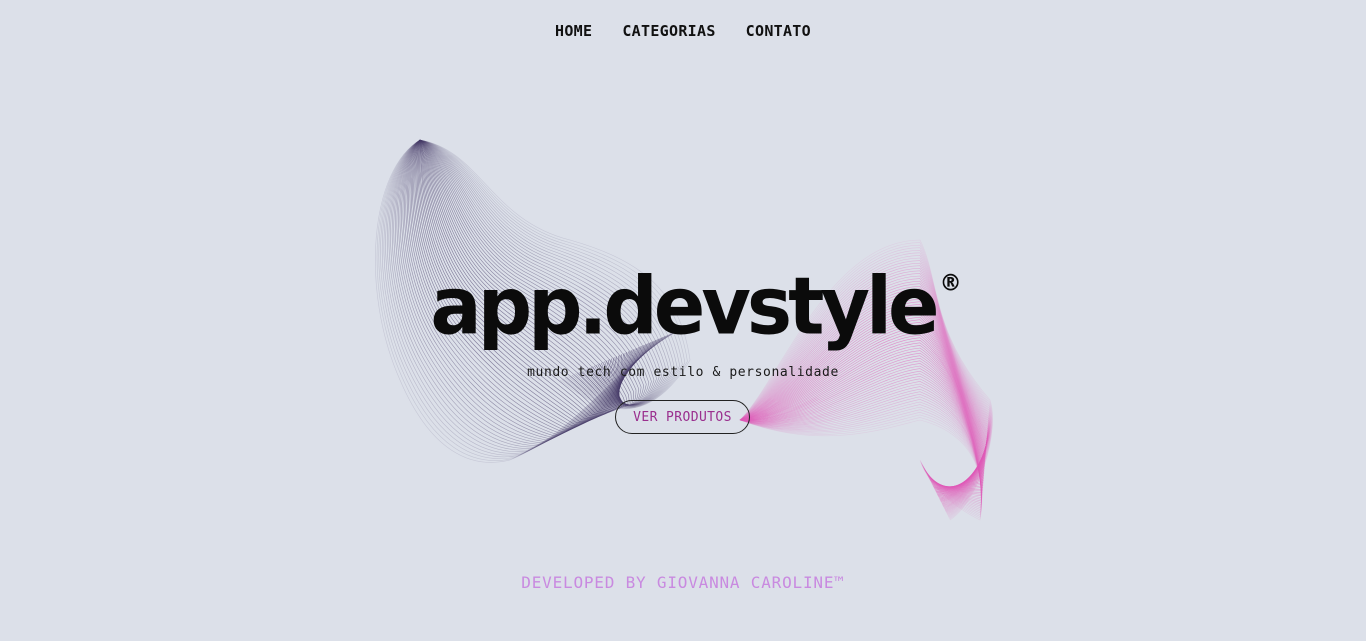  Describe the element at coordinates (683, 372) in the screenshot. I see `tagline: mundo tech com estilo & personalidade` at that location.